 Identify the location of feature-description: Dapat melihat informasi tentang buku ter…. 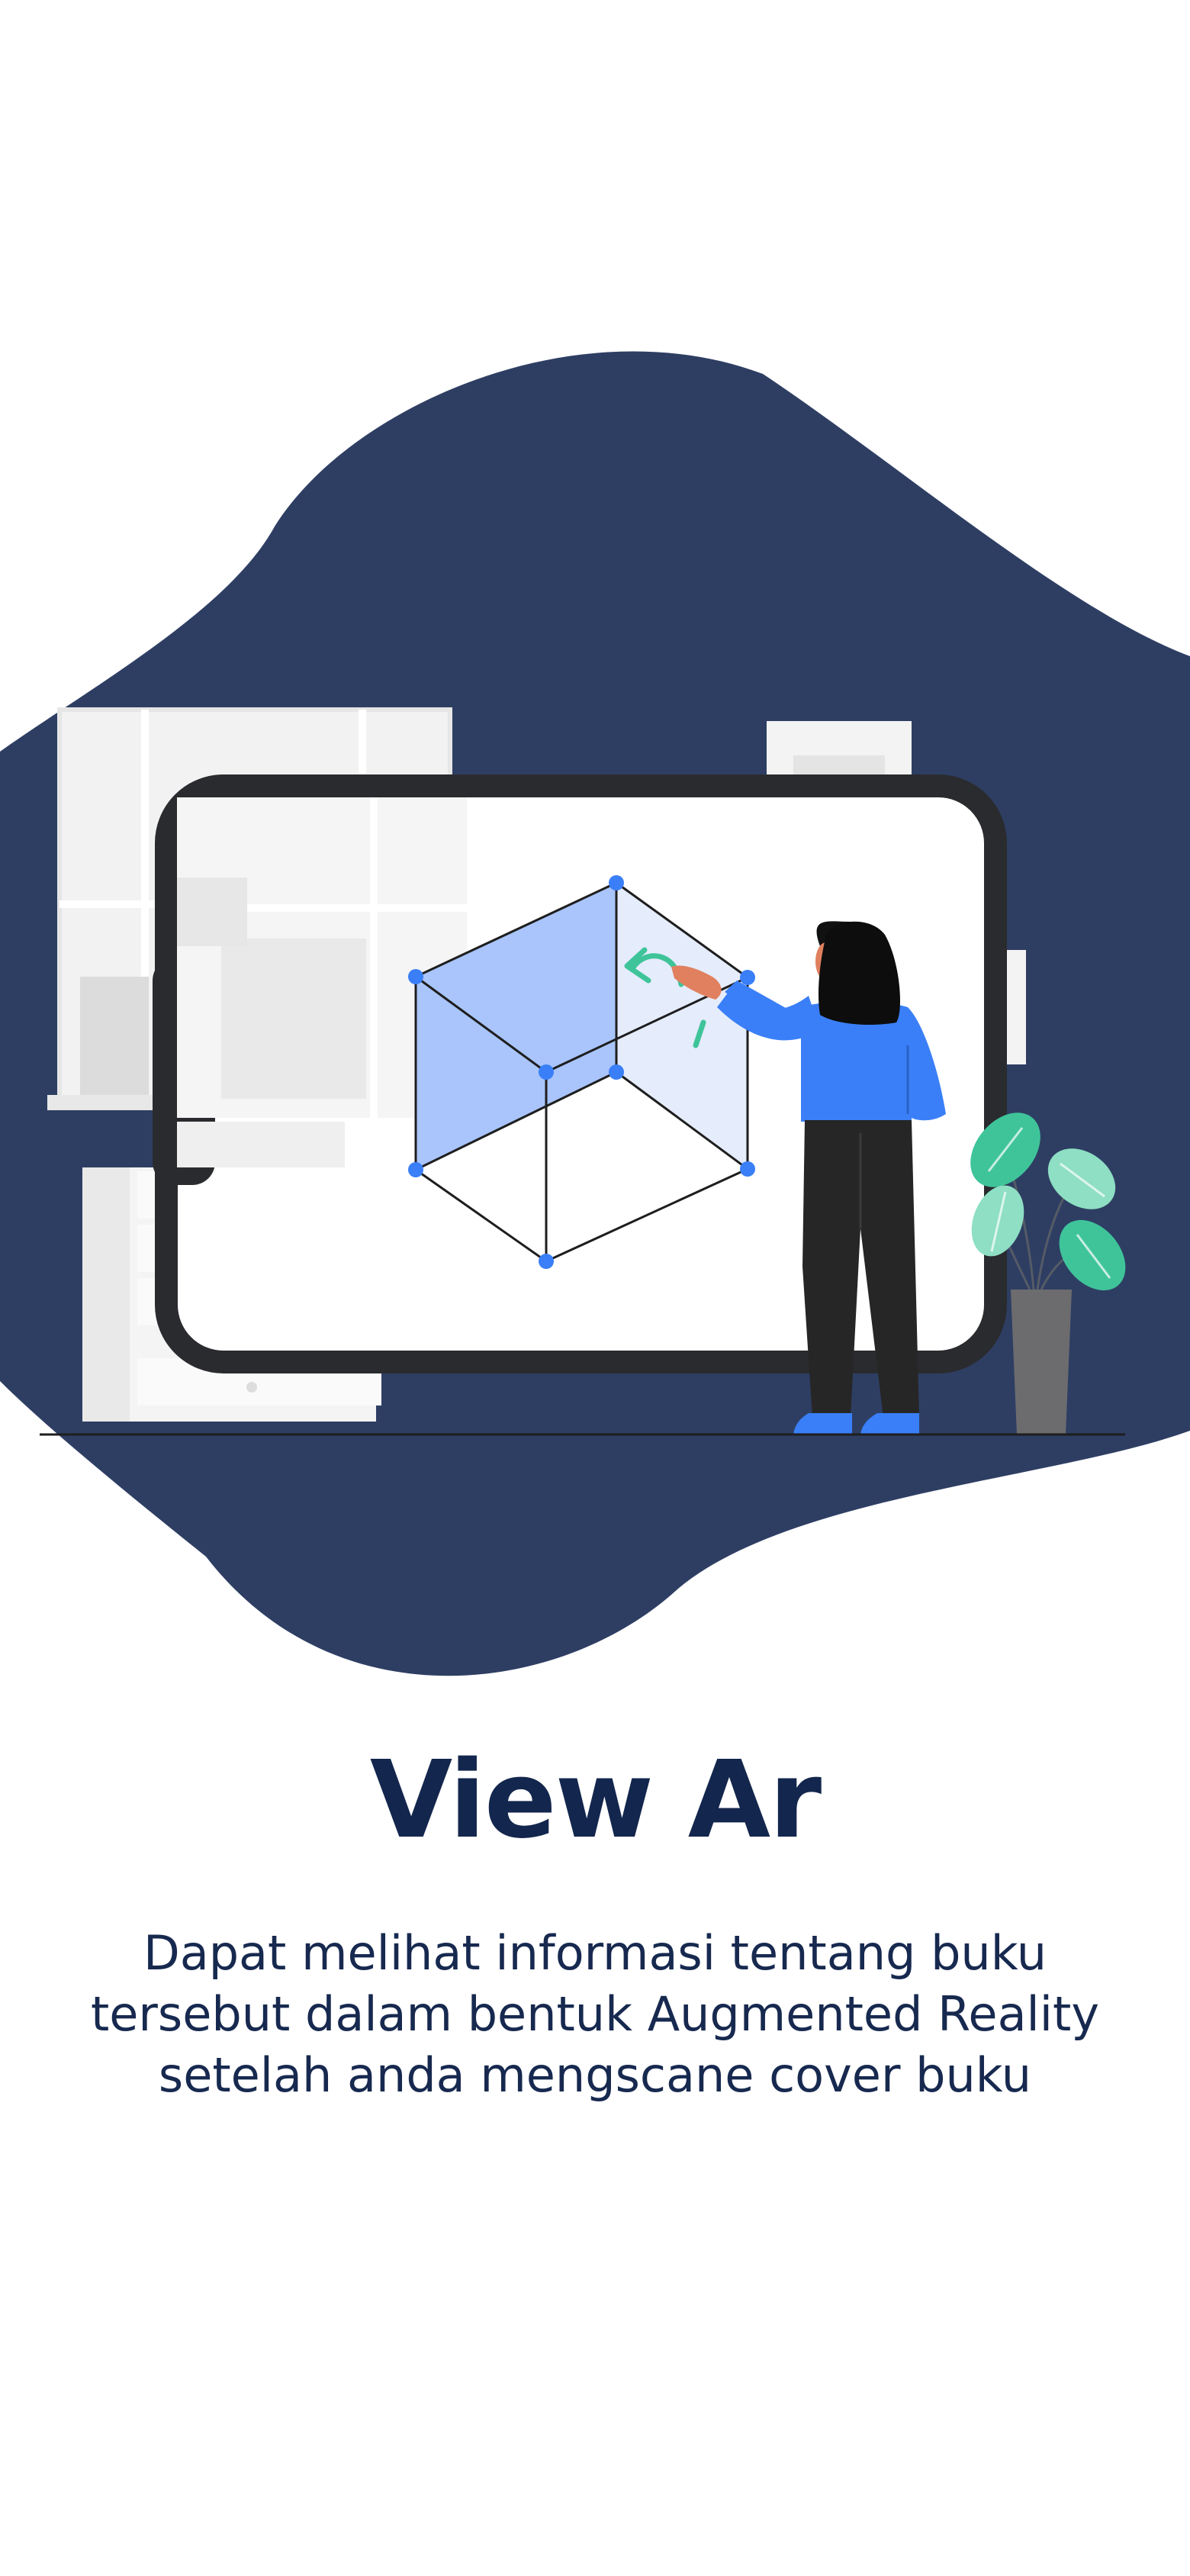
(595, 2014).